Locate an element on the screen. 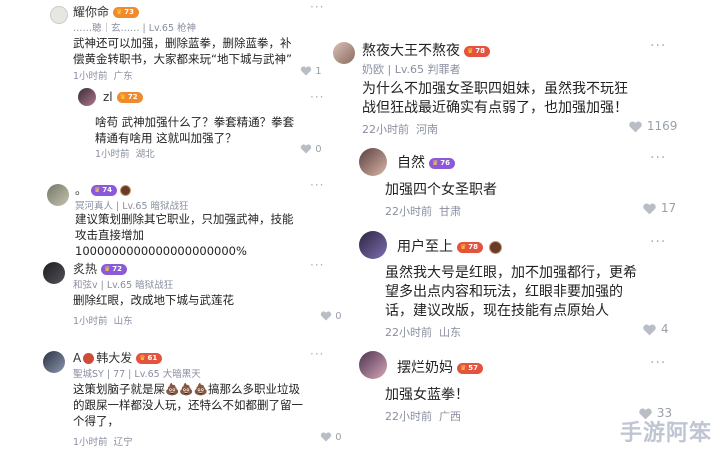 The width and height of the screenshot is (720, 457). comment-region: 甘肃 is located at coordinates (450, 211).